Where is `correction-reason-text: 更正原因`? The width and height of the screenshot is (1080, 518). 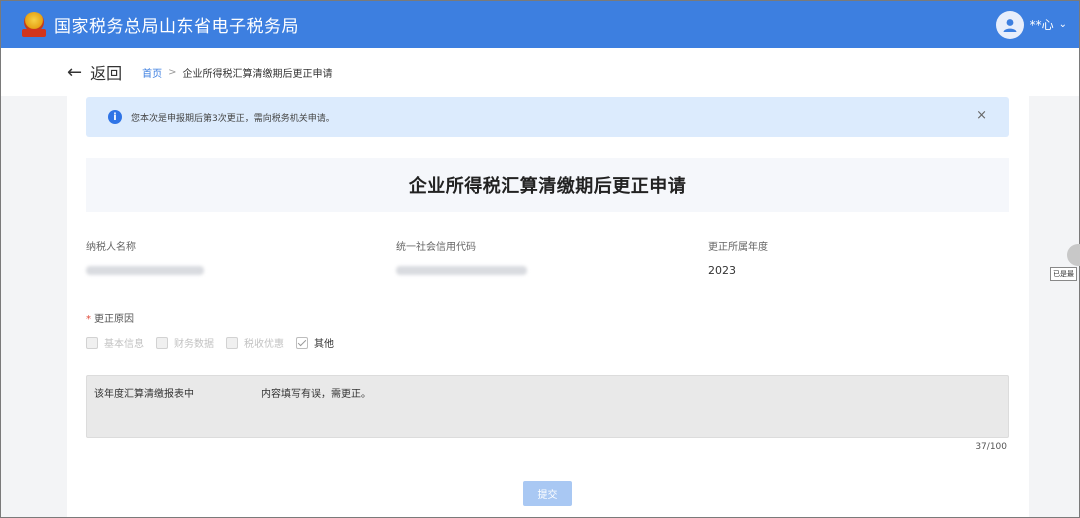 correction-reason-text: 更正原因 is located at coordinates (114, 319).